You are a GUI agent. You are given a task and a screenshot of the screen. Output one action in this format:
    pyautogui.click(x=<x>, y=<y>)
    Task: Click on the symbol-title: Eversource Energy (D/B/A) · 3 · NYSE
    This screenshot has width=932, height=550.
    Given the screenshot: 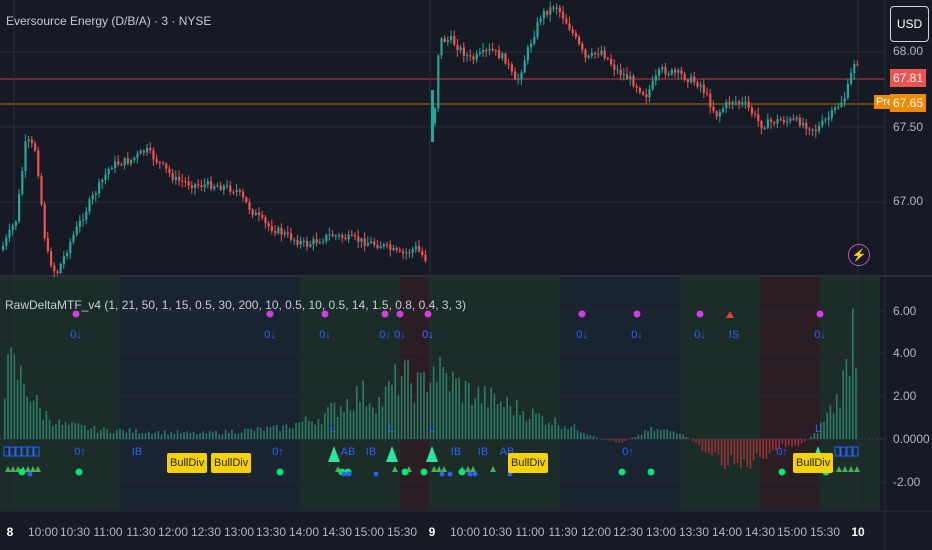 What is the action you would take?
    pyautogui.click(x=108, y=21)
    